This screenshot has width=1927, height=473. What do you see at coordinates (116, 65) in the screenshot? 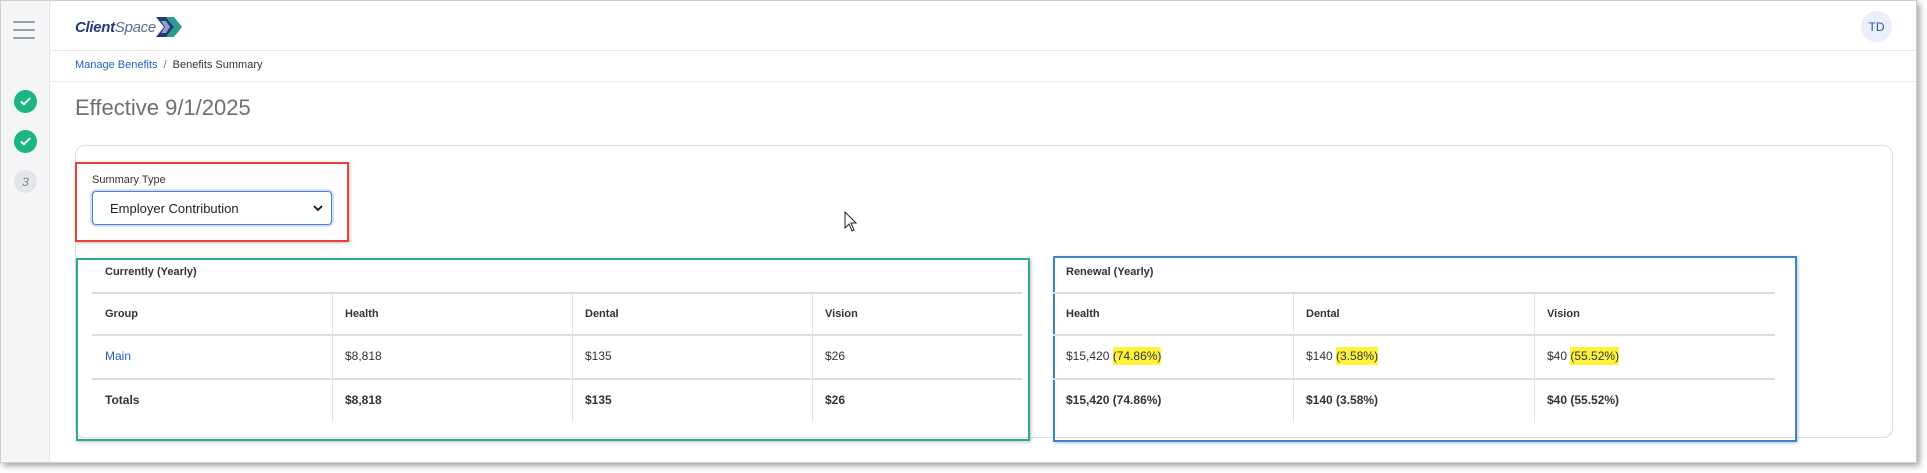
I see `breadcrumb-manage-benefits-link: Manage Benefits` at bounding box center [116, 65].